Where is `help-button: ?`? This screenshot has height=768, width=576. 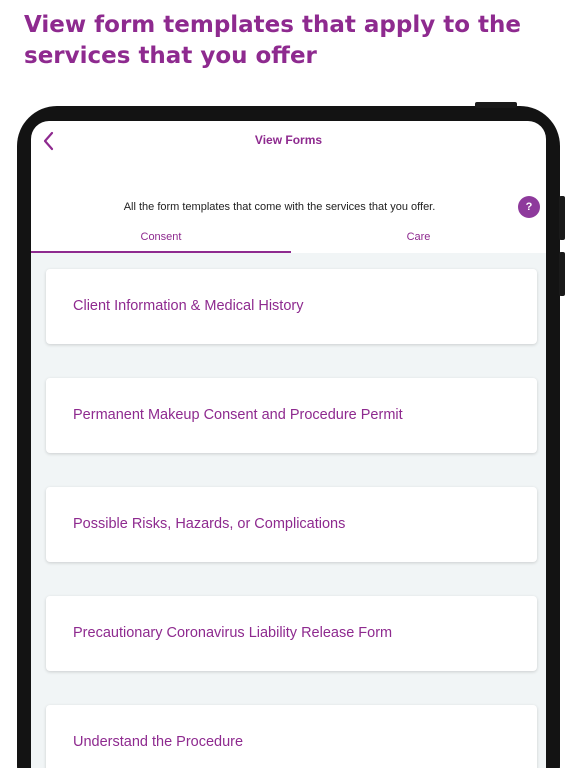
help-button: ? is located at coordinates (529, 207).